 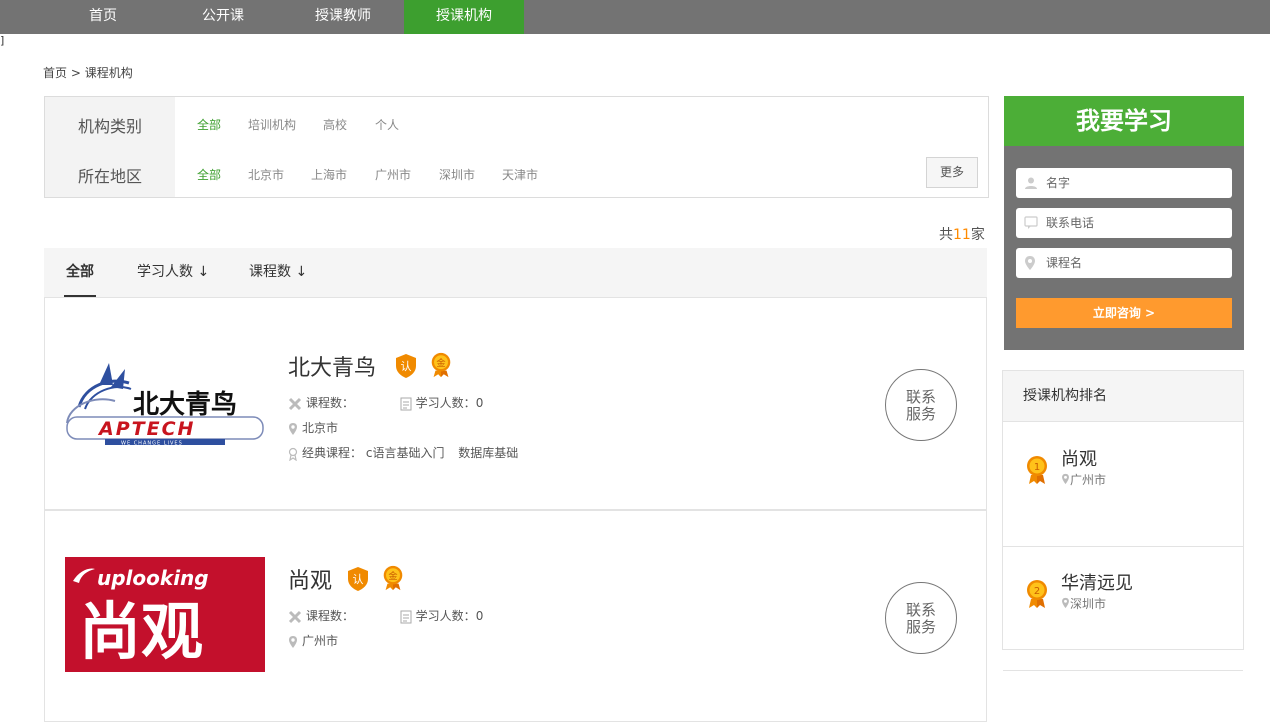 I want to click on certified-badge-icon: 认, so click(x=358, y=579).